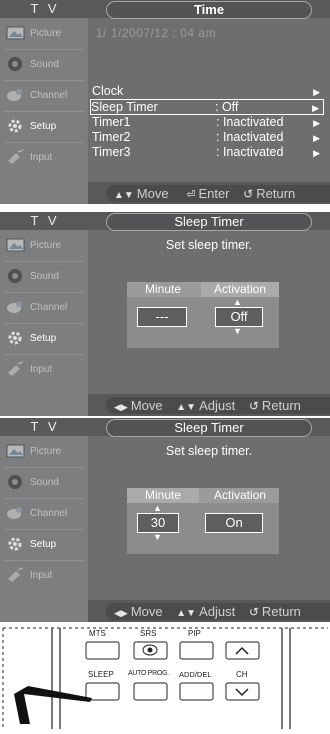 This screenshot has width=330, height=734. I want to click on sleep-button, so click(102, 691).